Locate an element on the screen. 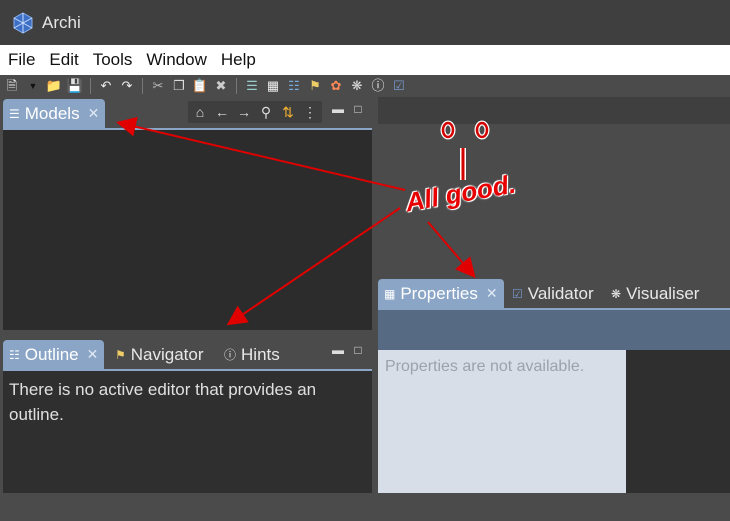 This screenshot has height=521, width=730. properties-message: Properties are not available. is located at coordinates (502, 421).